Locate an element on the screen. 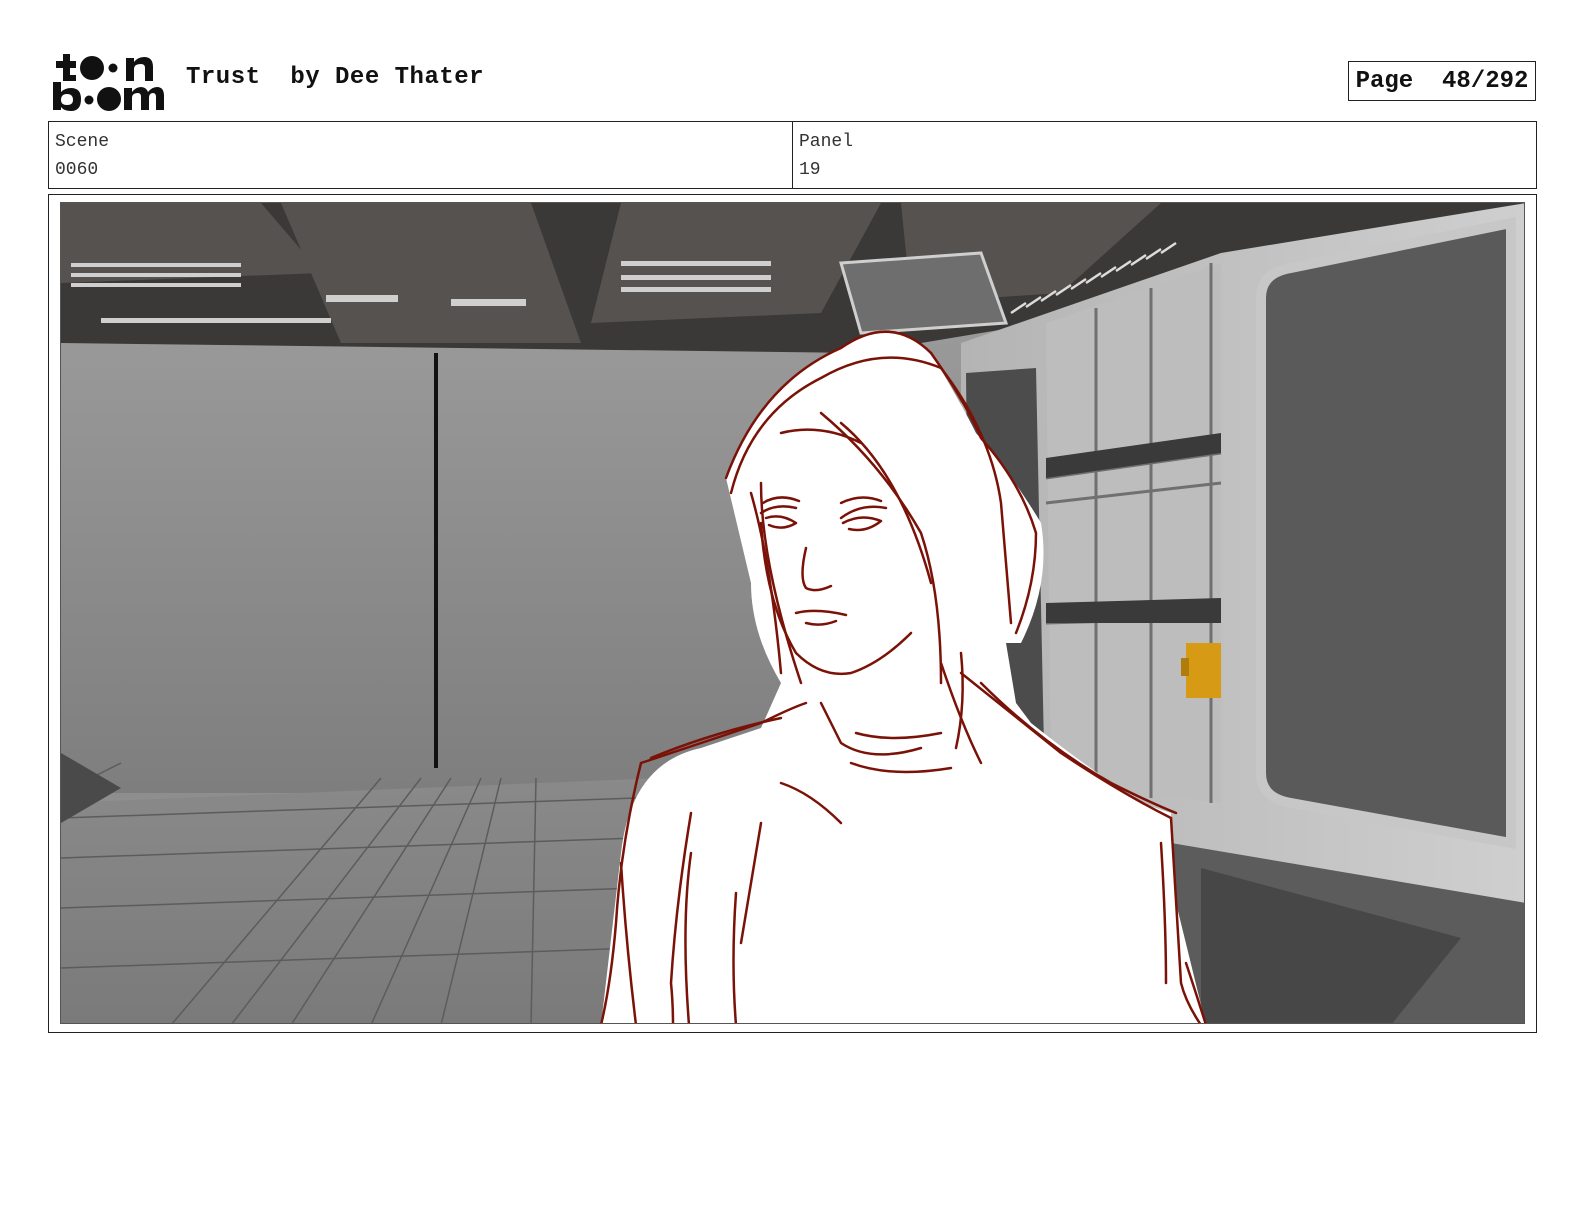 Image resolution: width=1584 pixels, height=1224 pixels. wall-cabinets is located at coordinates (1133, 533).